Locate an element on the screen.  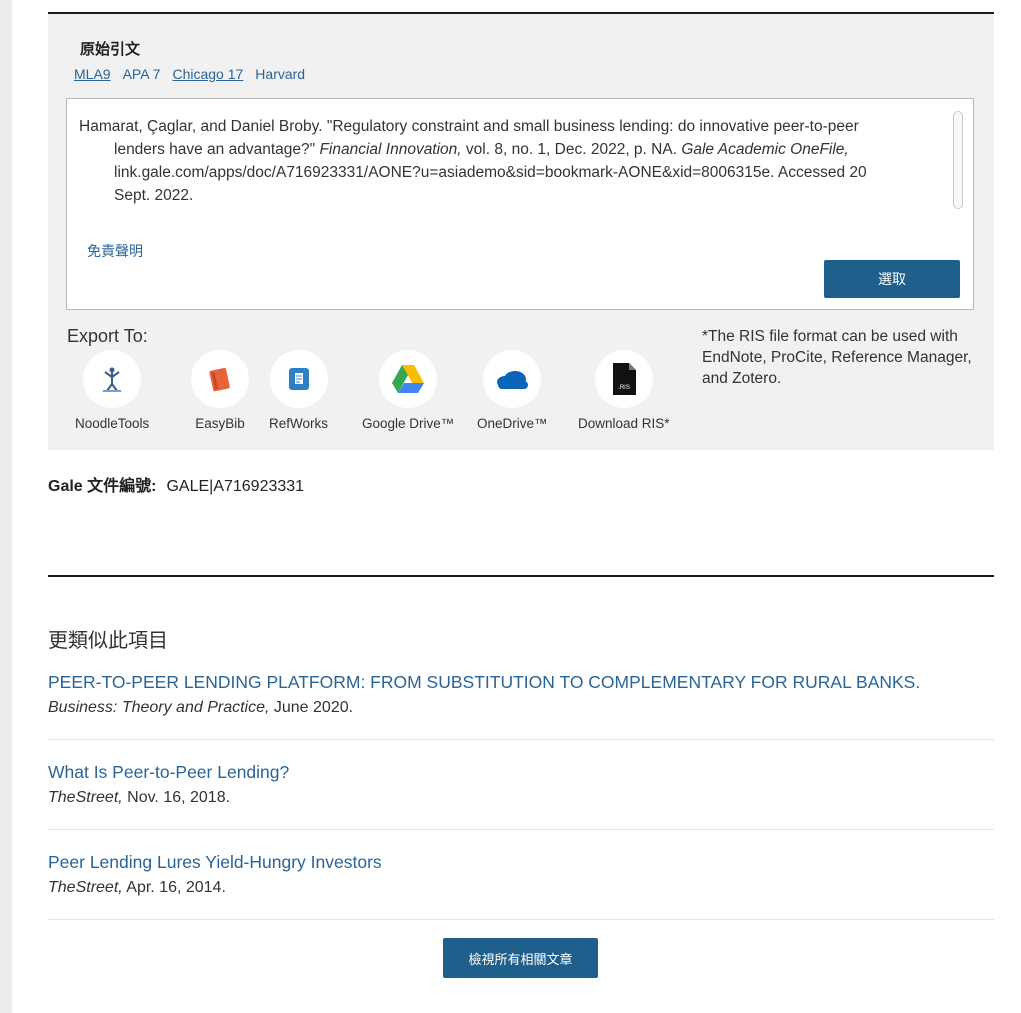
export-easybib: EasyBib is located at coordinates (220, 390).